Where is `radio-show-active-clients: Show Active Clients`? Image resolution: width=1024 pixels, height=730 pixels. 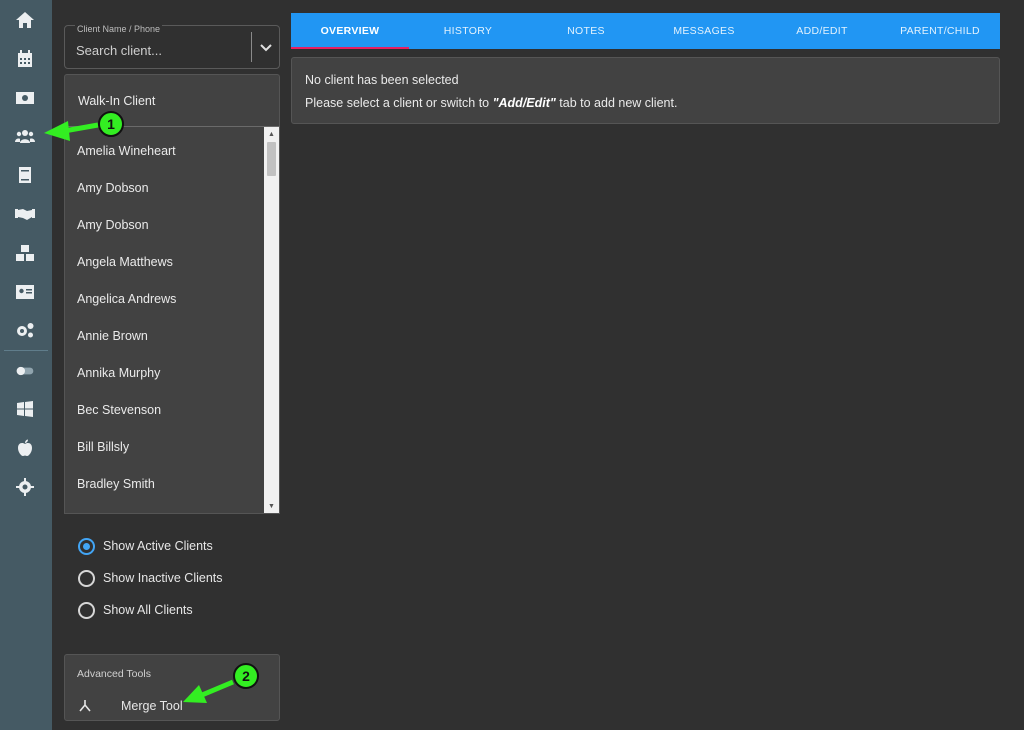
radio-show-active-clients: Show Active Clients is located at coordinates (145, 546).